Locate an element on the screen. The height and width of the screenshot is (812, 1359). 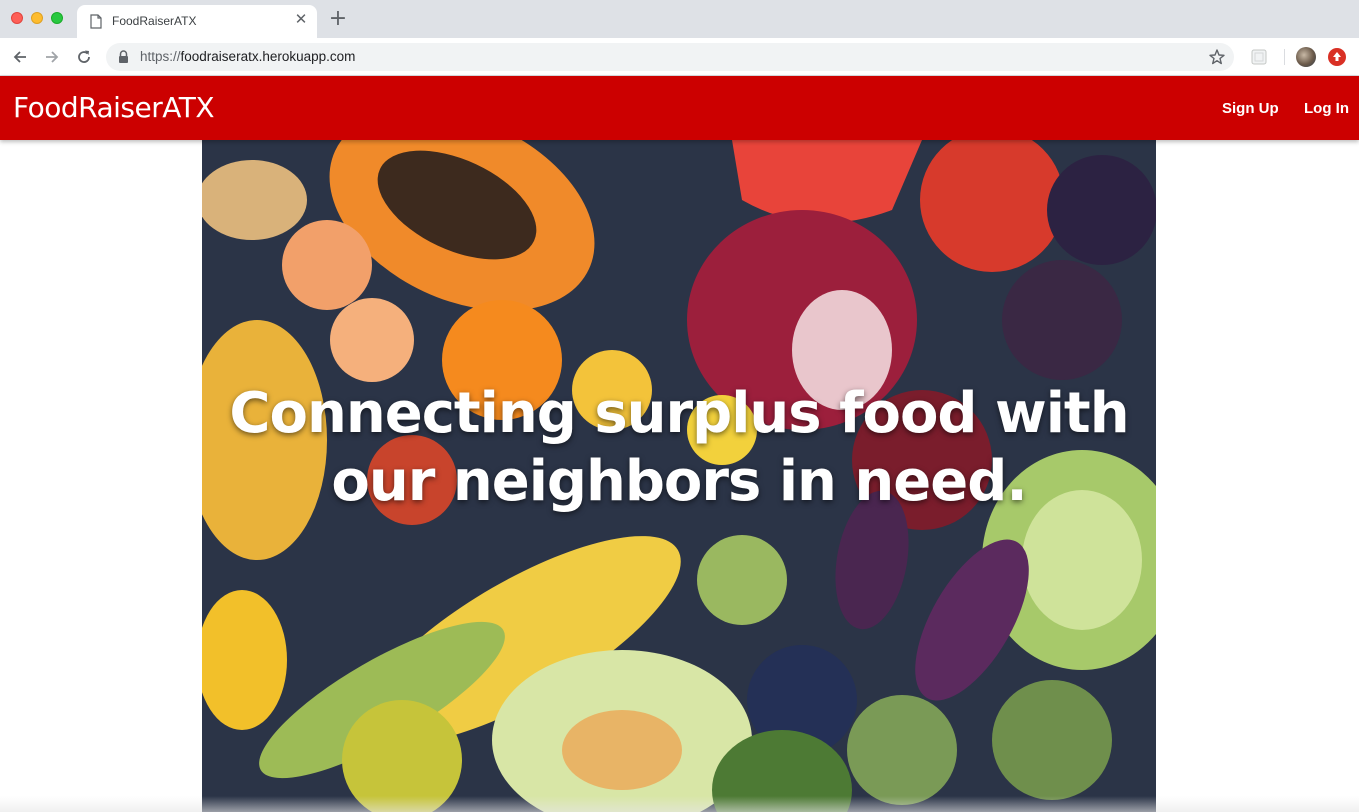
url-text: https://foodraiseratx.herokuapp.com is located at coordinates (247, 56).